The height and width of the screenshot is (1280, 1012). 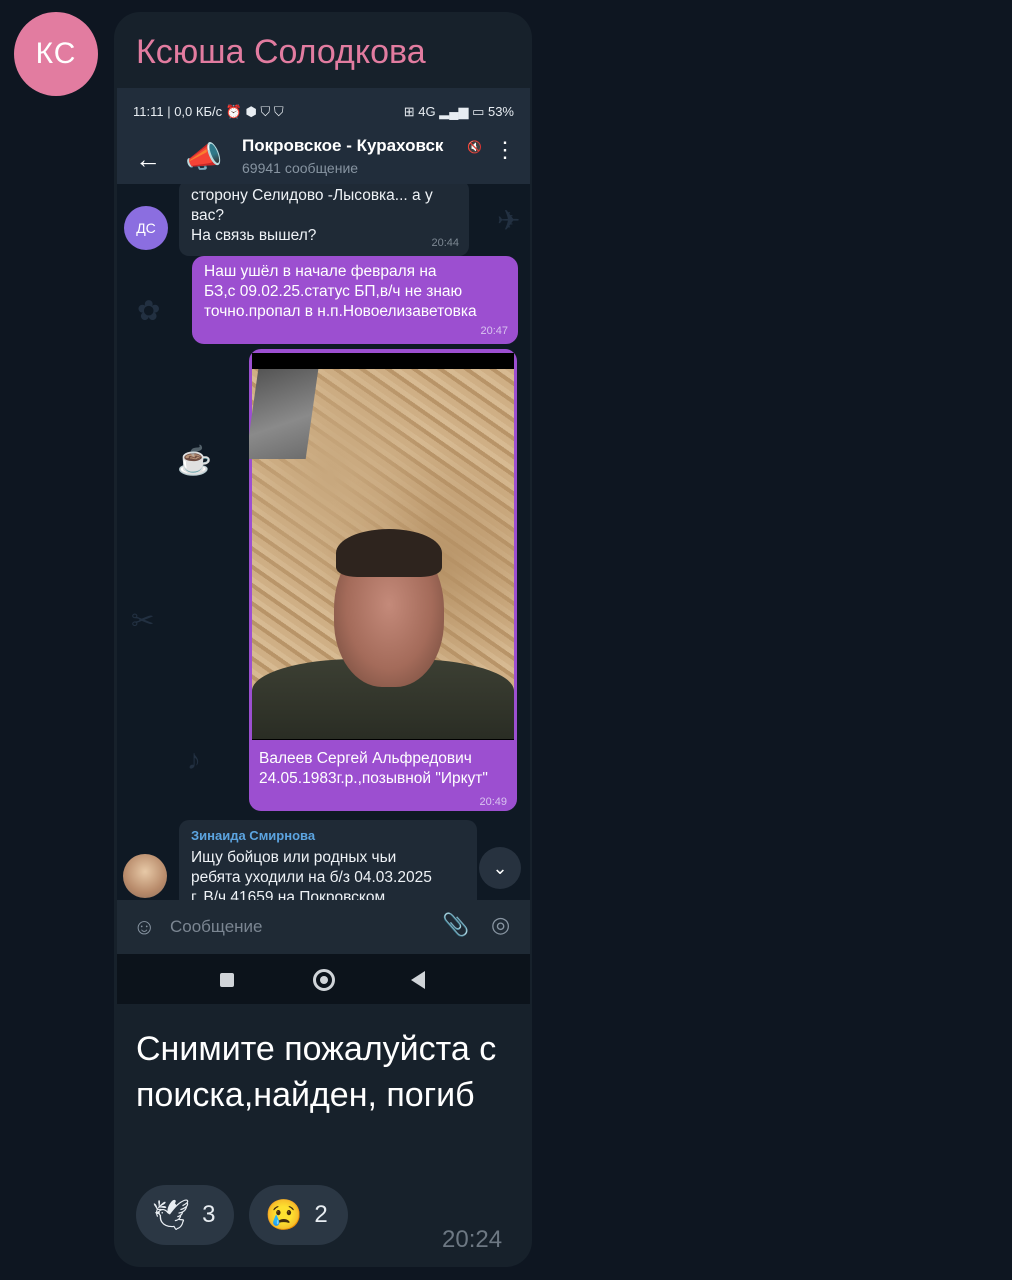 What do you see at coordinates (312, 195) in the screenshot?
I see `message-line: сторону Селидово -Лысовка... а у` at bounding box center [312, 195].